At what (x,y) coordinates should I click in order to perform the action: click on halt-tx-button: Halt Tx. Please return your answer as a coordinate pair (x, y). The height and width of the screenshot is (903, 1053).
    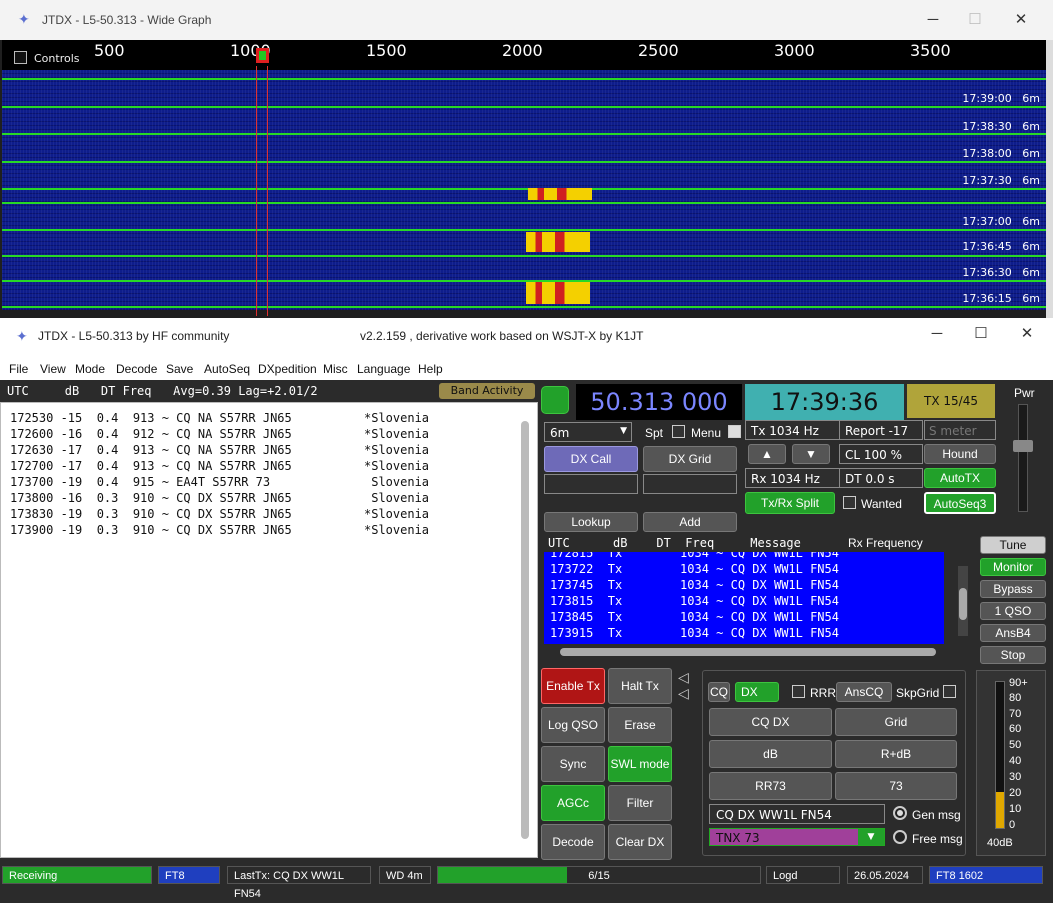
    Looking at the image, I should click on (640, 686).